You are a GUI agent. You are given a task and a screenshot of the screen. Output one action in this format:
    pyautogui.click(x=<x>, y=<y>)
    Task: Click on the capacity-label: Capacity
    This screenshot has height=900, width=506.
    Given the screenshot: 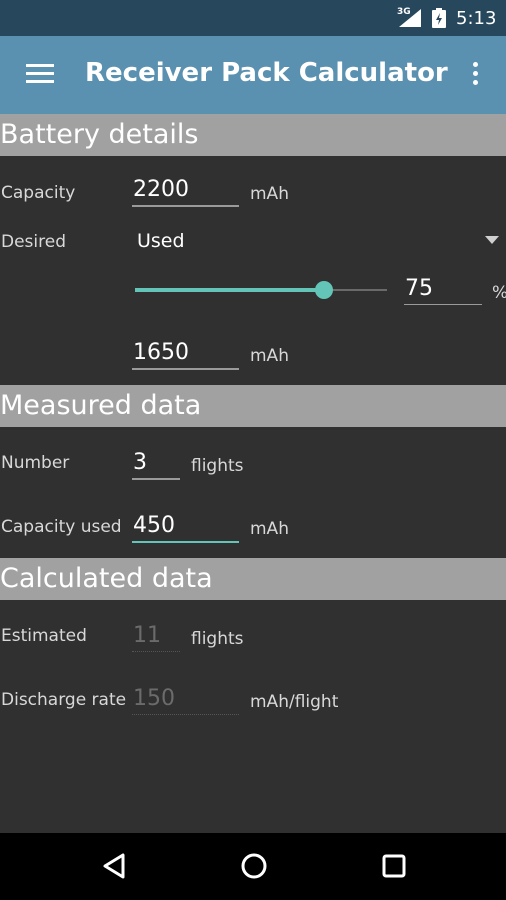 What is the action you would take?
    pyautogui.click(x=38, y=193)
    